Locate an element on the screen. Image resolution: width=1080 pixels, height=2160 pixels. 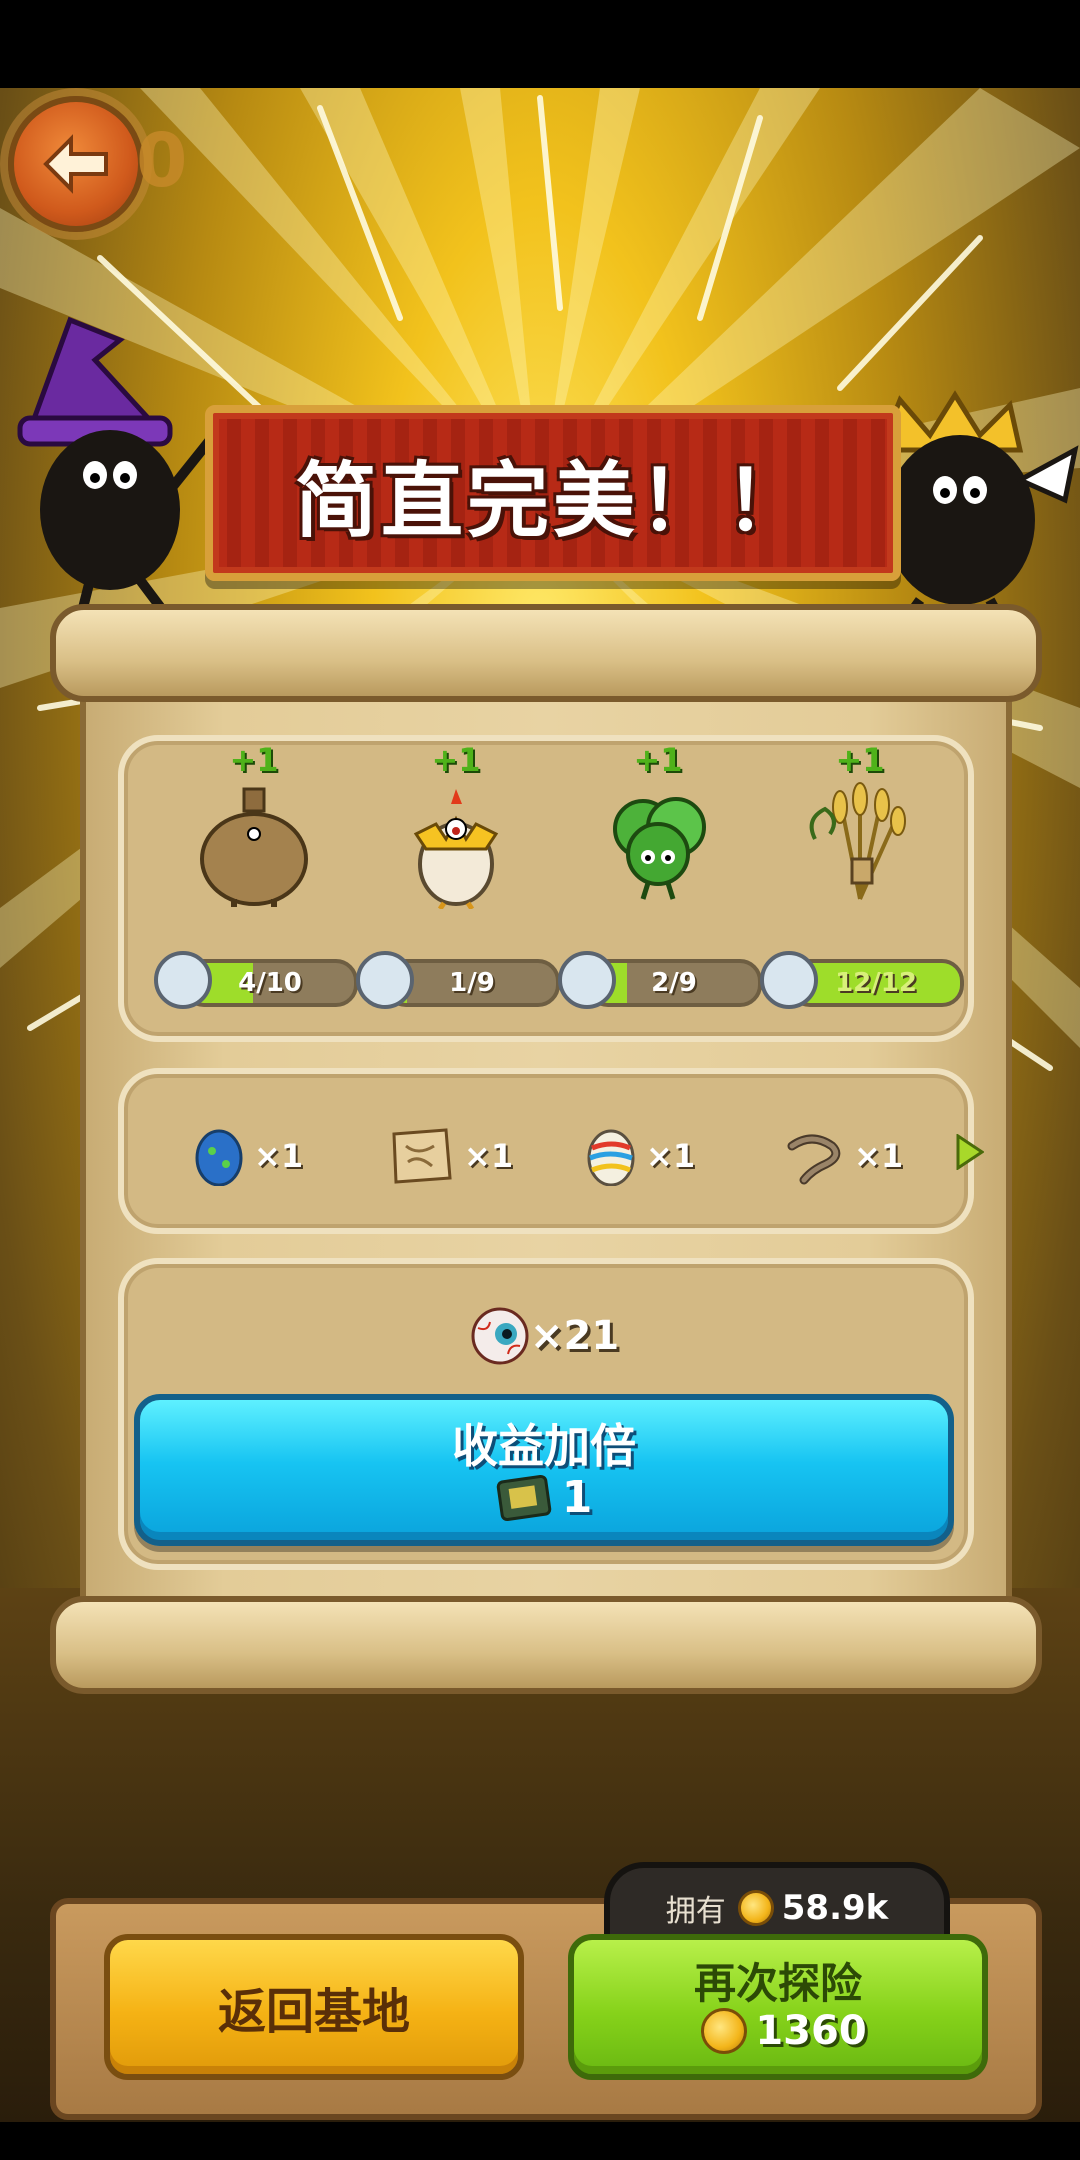
monster-card: +1 4/10 is located at coordinates (256, 881).